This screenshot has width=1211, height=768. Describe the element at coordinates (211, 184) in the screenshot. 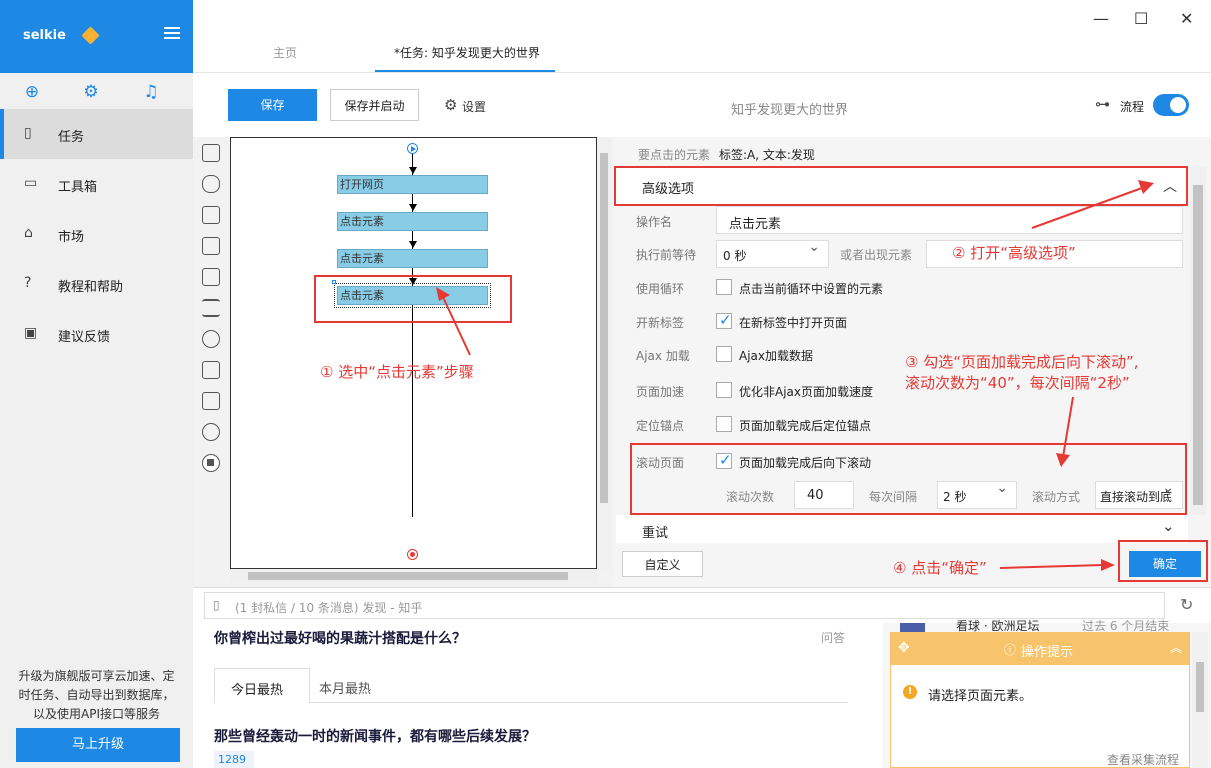

I see `mouse-icon` at that location.